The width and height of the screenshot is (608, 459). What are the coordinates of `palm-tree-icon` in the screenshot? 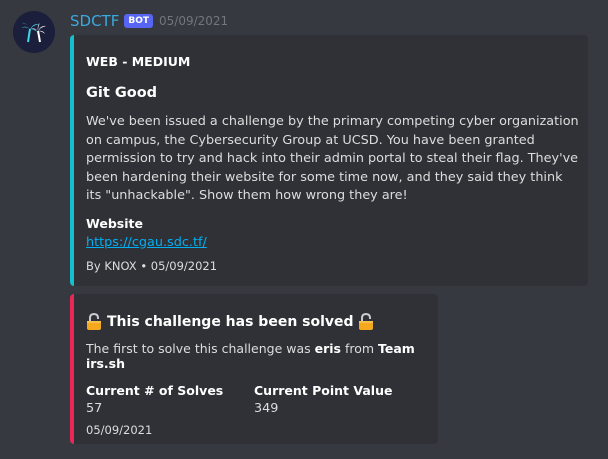 It's located at (34, 32).